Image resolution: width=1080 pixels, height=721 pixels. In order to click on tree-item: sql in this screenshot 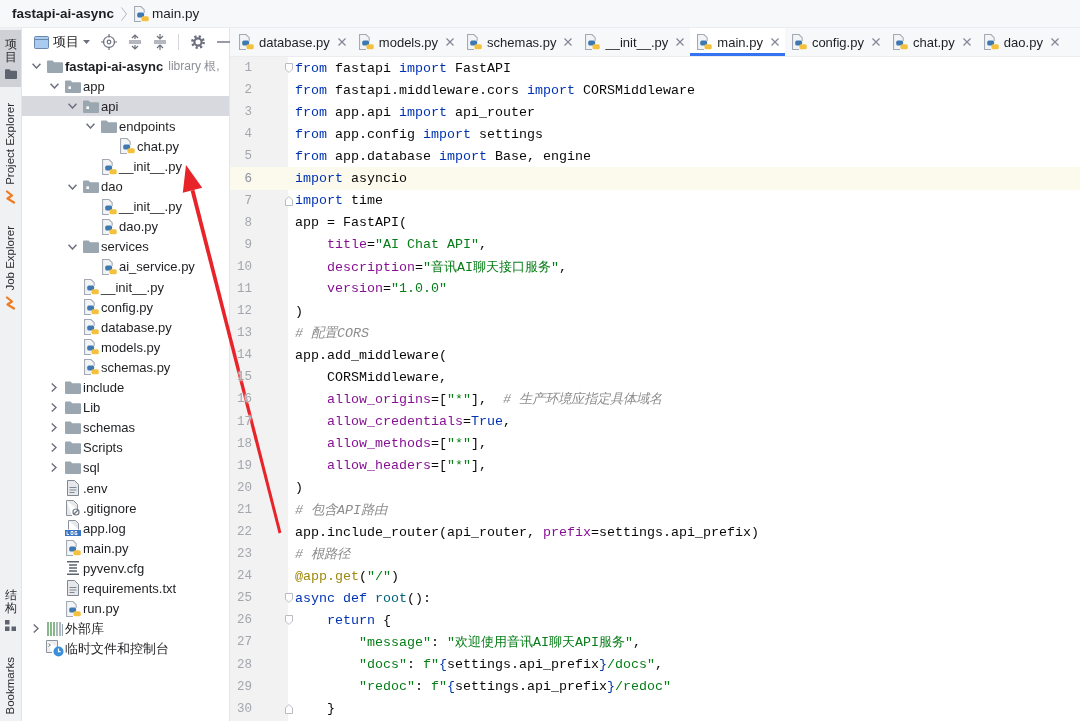, I will do `click(125, 467)`.